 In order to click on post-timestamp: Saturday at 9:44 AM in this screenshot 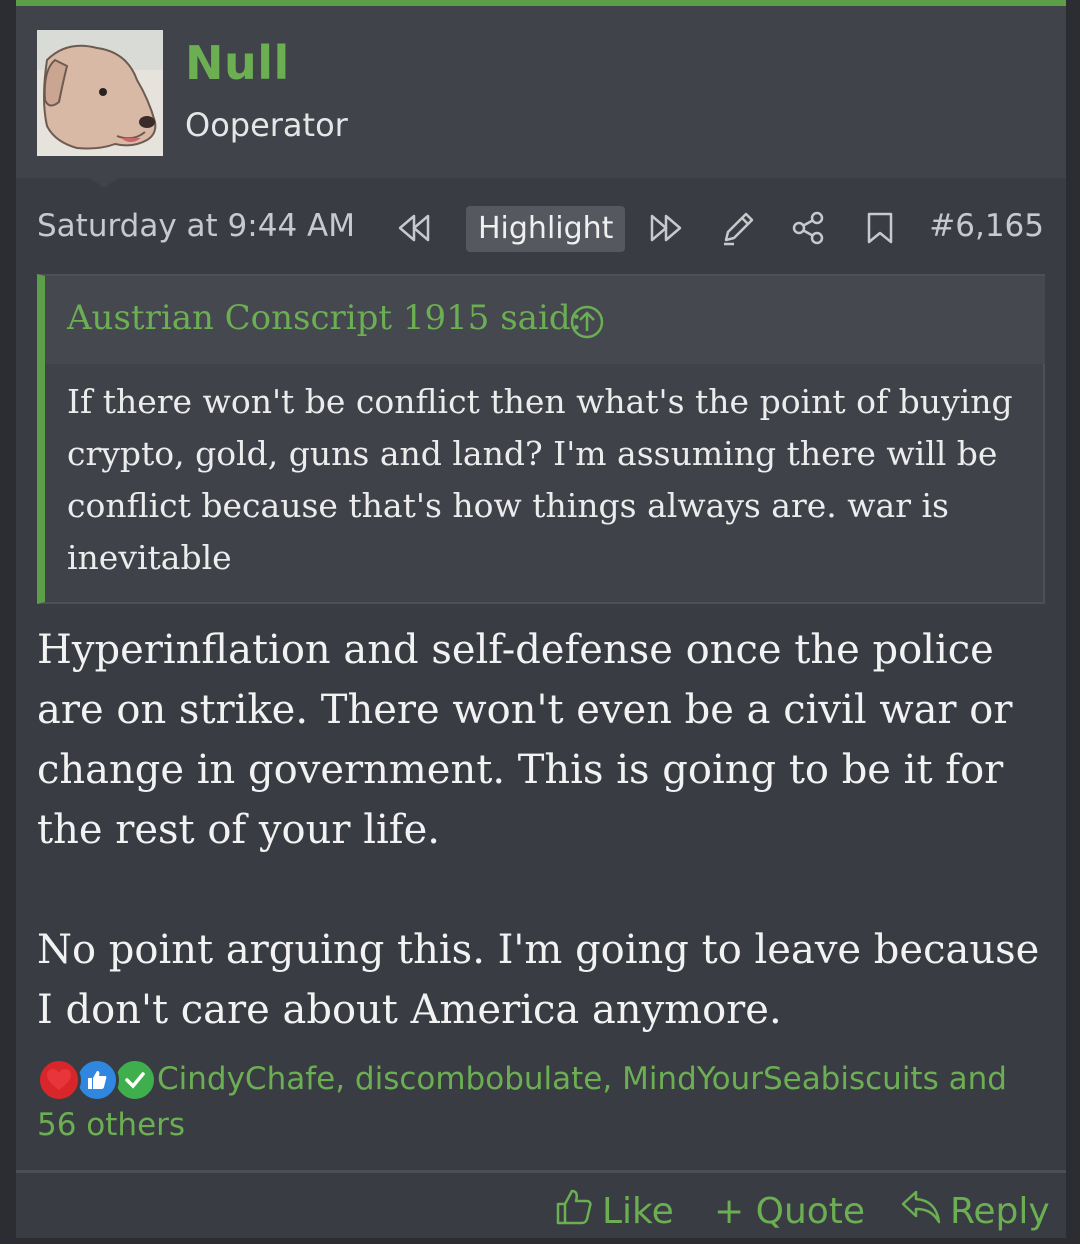, I will do `click(196, 226)`.